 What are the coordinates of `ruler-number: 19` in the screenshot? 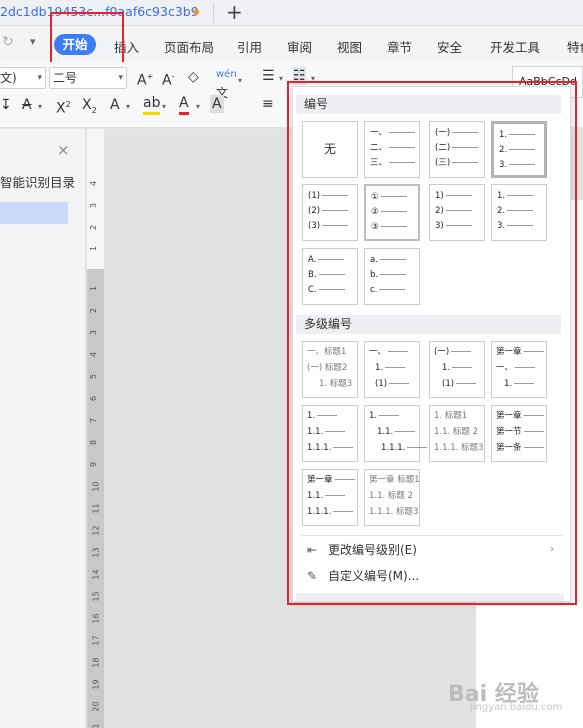 It's located at (96, 684).